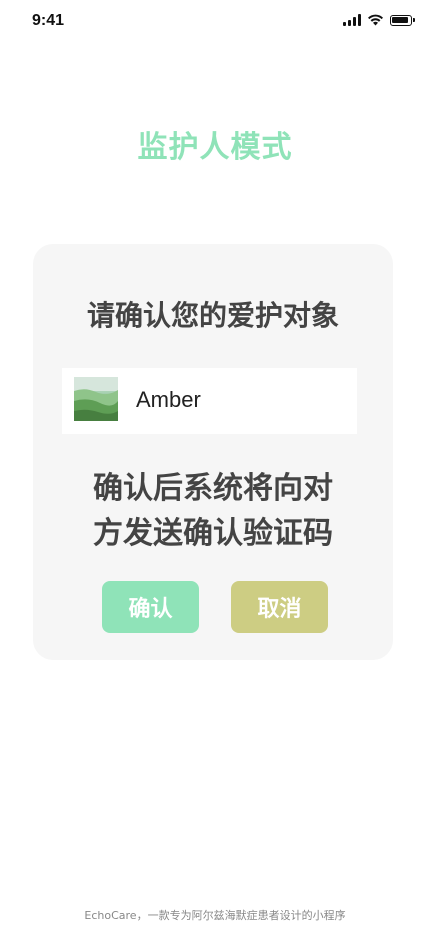  I want to click on battery-icon, so click(402, 20).